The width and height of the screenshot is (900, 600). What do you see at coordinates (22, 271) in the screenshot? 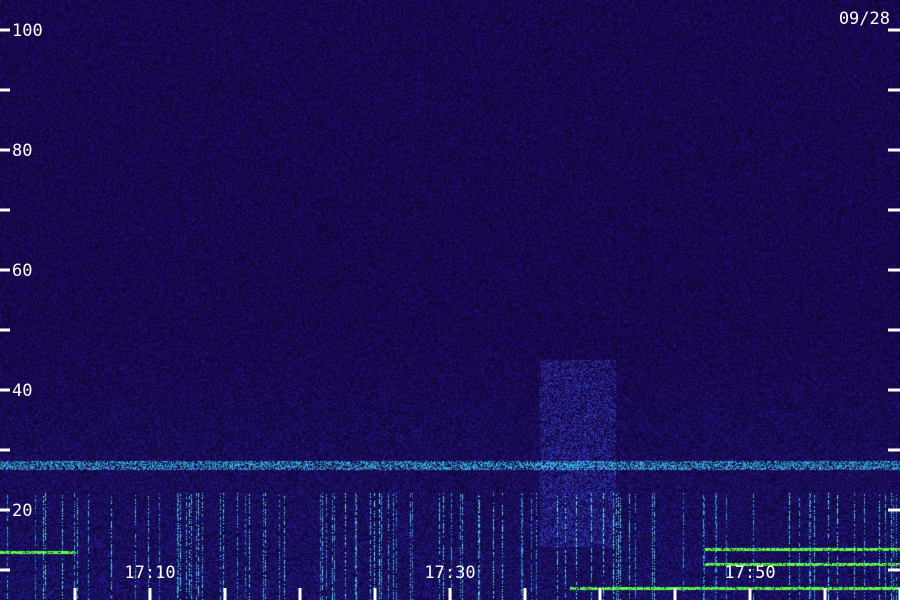
I see `y-tick-label: 60` at bounding box center [22, 271].